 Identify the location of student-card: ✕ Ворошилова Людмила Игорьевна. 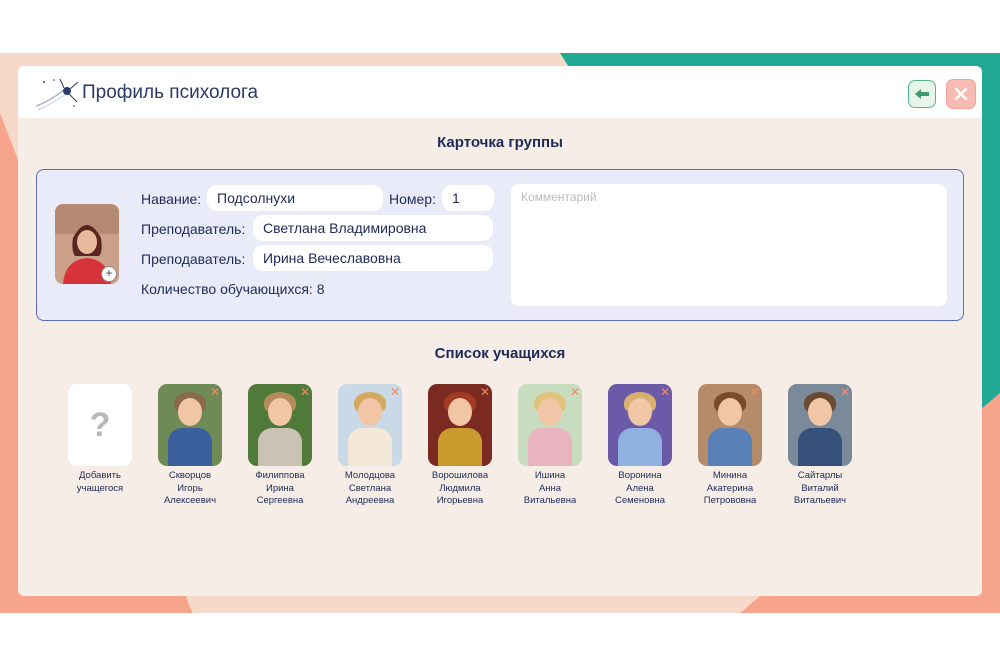
(460, 446).